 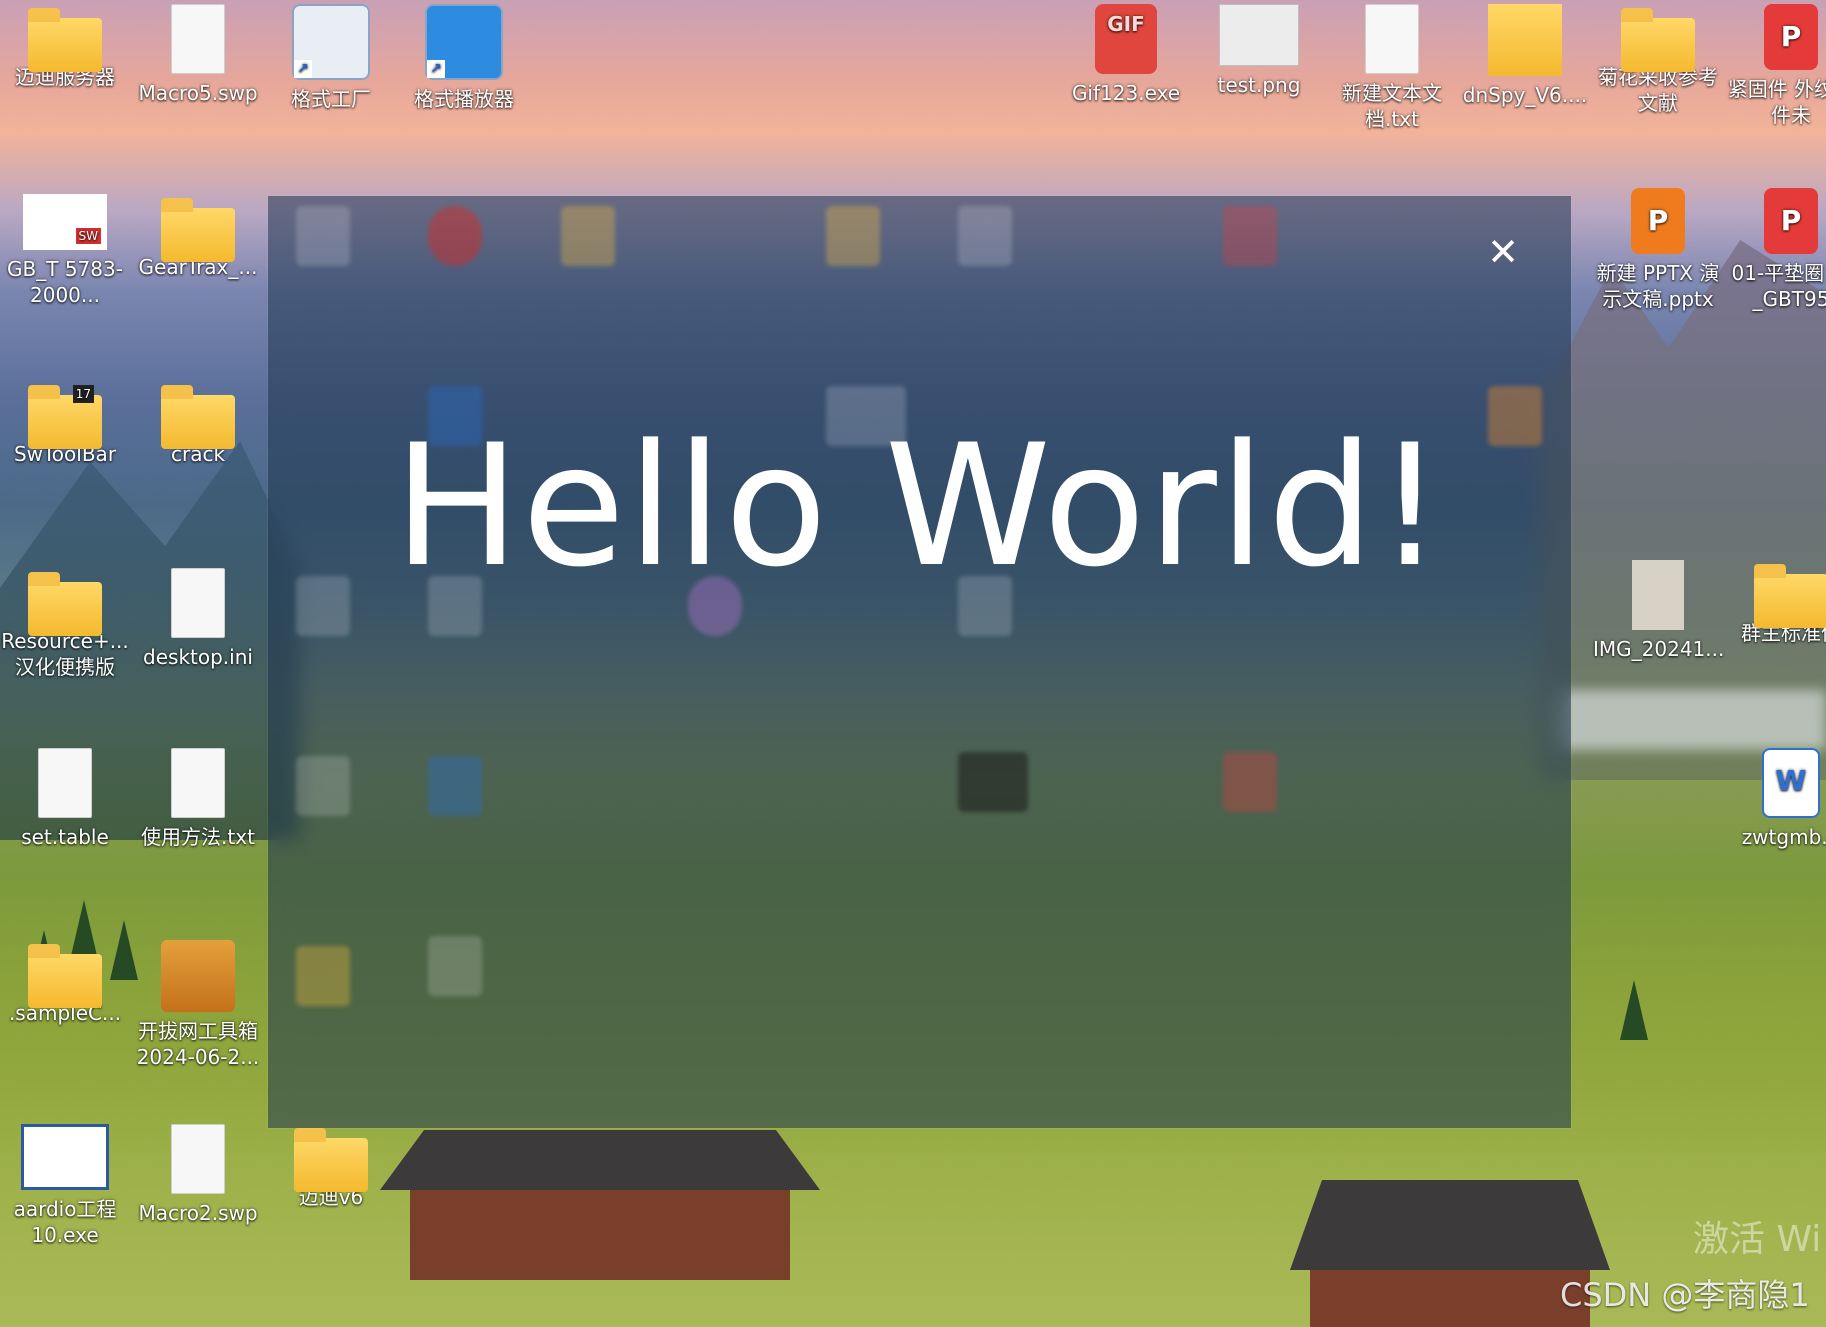 I want to click on icon-label: aardio工程 10.exe, so click(x=65, y=1222).